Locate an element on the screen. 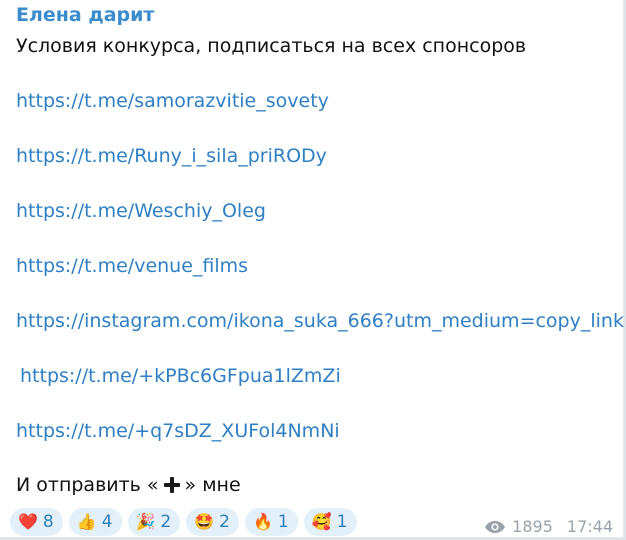 The image size is (626, 540). reaction-smiling-hearts: 🥰 1 is located at coordinates (330, 522).